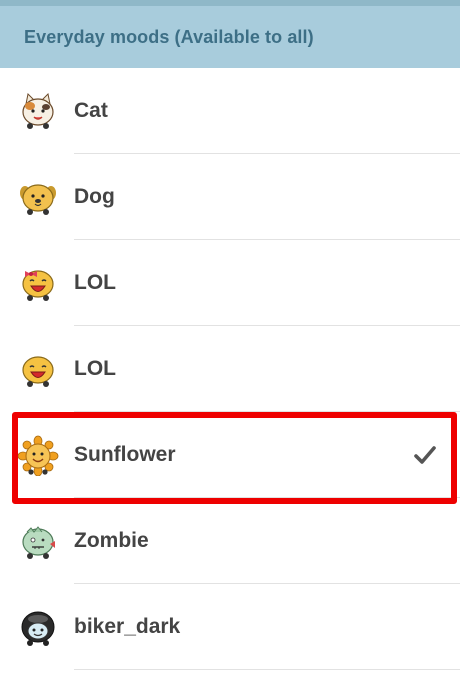 This screenshot has width=460, height=684. Describe the element at coordinates (230, 627) in the screenshot. I see `mood-item-biker-dark: biker_dark` at that location.